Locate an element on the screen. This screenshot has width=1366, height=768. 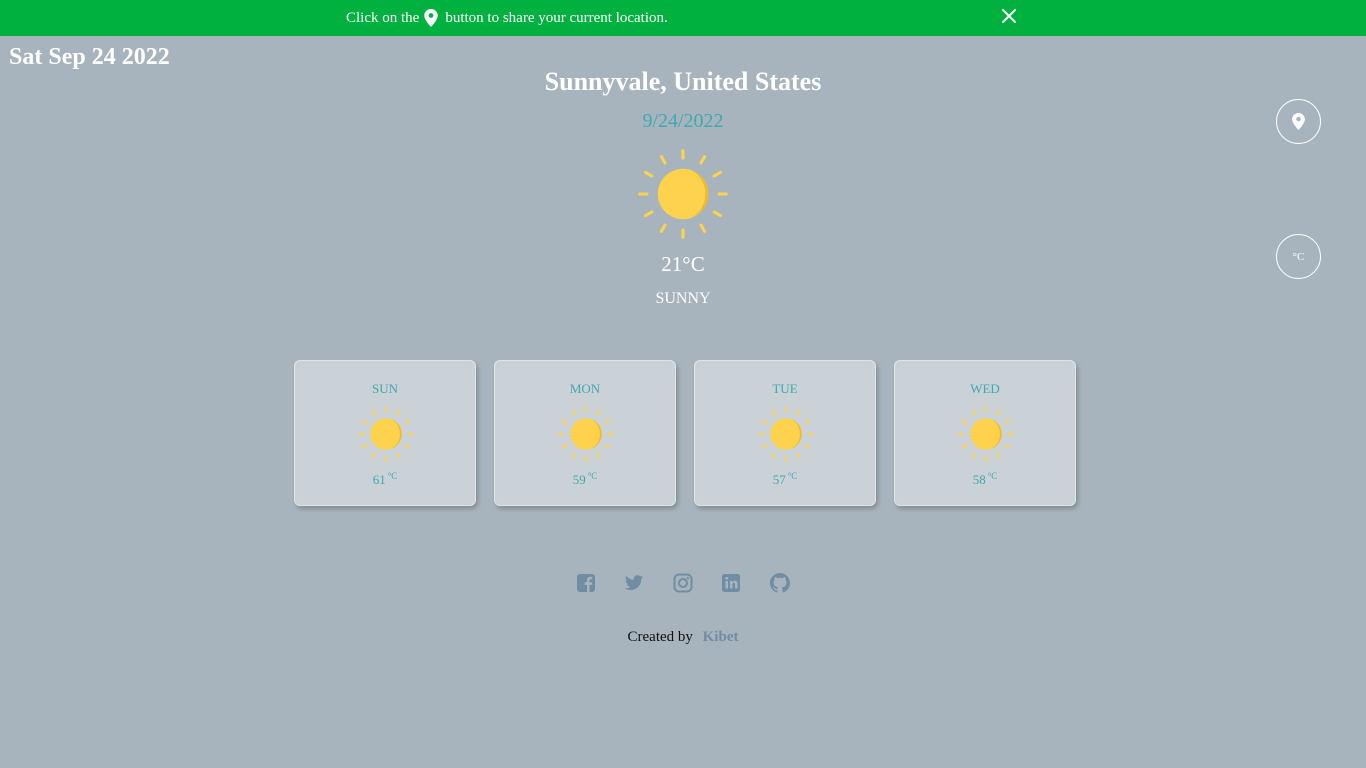
forecast-temp-value: 59 is located at coordinates (579, 479).